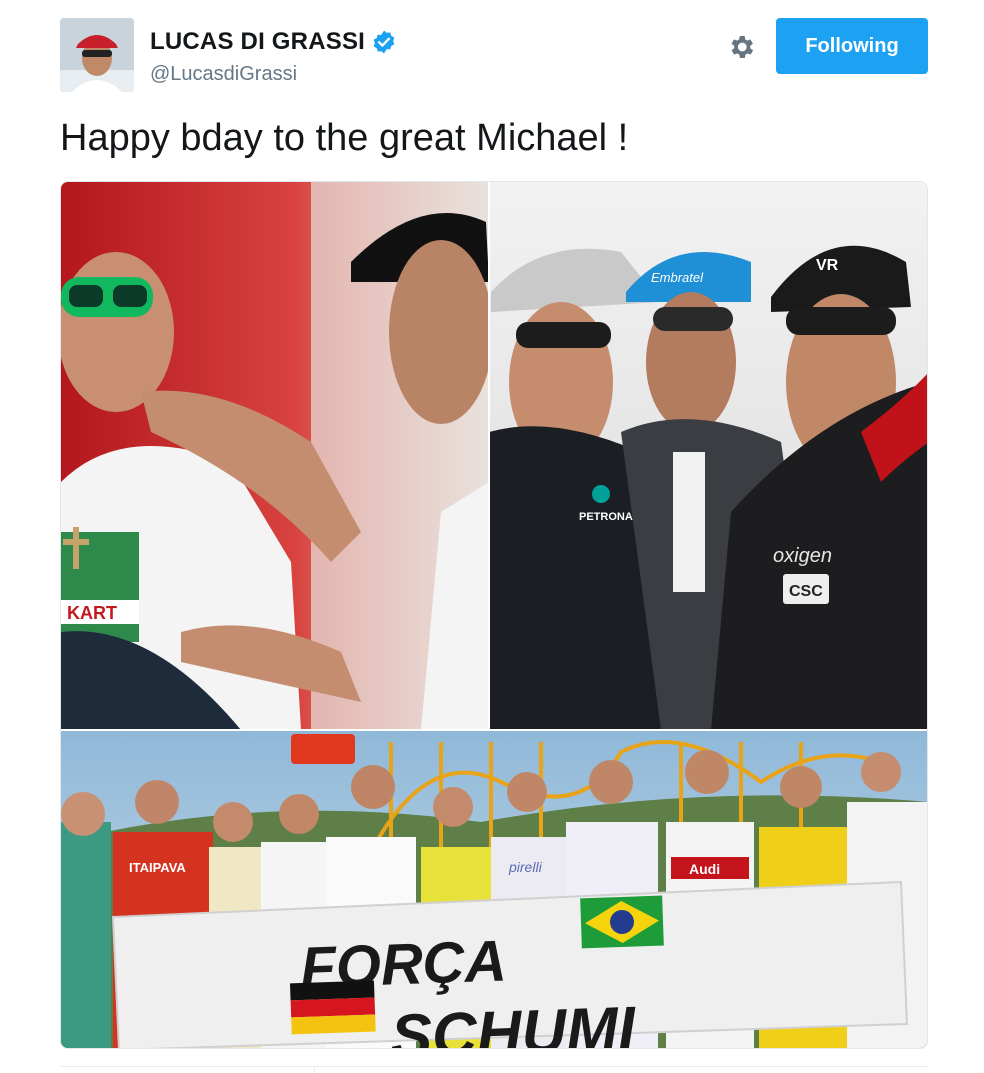 This screenshot has width=984, height=1073. What do you see at coordinates (704, 869) in the screenshot?
I see `audi-logo-text: Audi` at bounding box center [704, 869].